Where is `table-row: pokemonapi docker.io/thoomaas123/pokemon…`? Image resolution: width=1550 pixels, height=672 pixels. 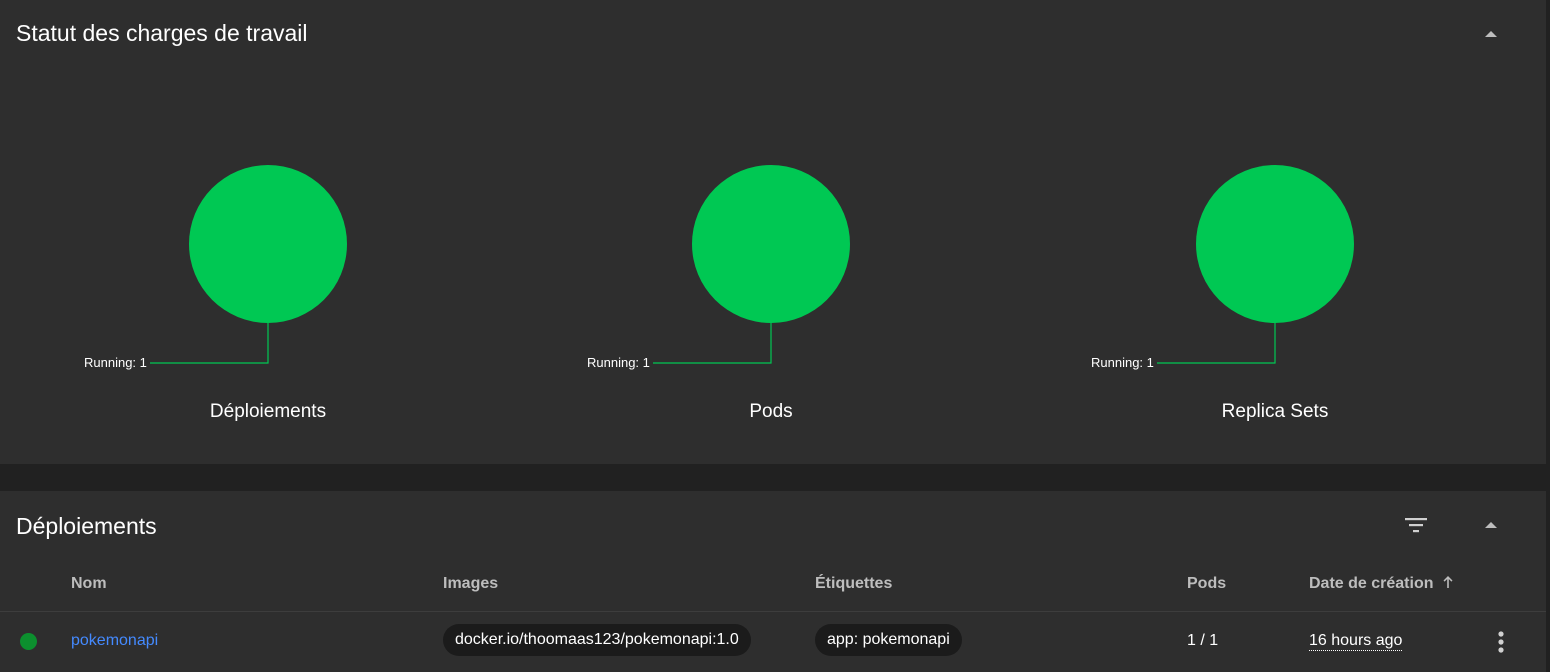
table-row: pokemonapi docker.io/thoomaas123/pokemon… is located at coordinates (773, 642).